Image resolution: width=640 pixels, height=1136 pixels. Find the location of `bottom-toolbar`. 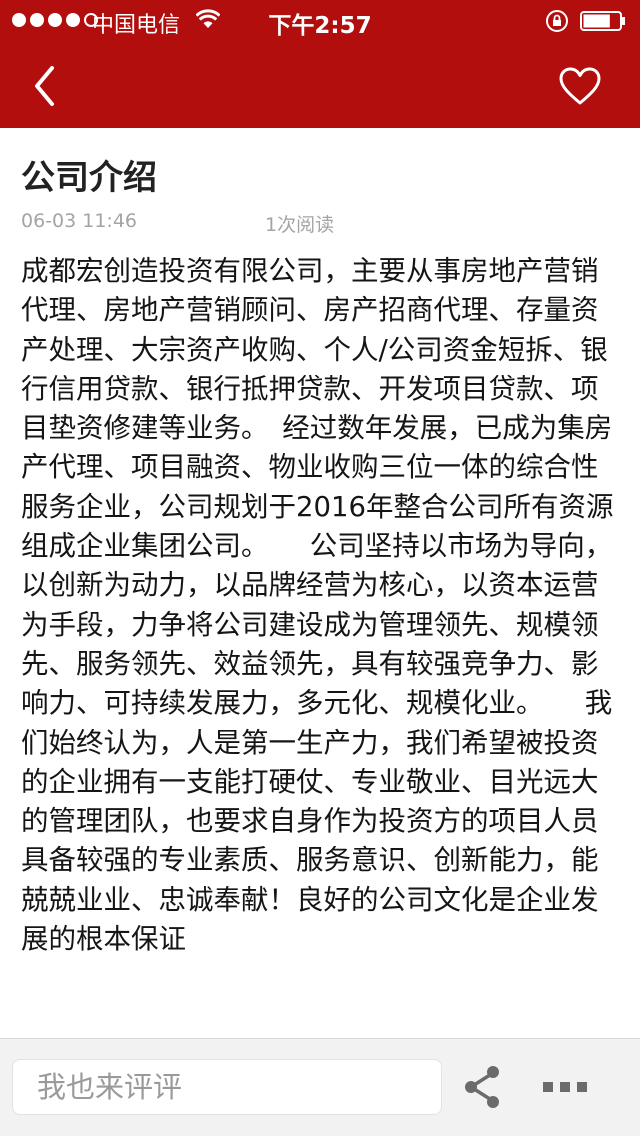

bottom-toolbar is located at coordinates (320, 1087).